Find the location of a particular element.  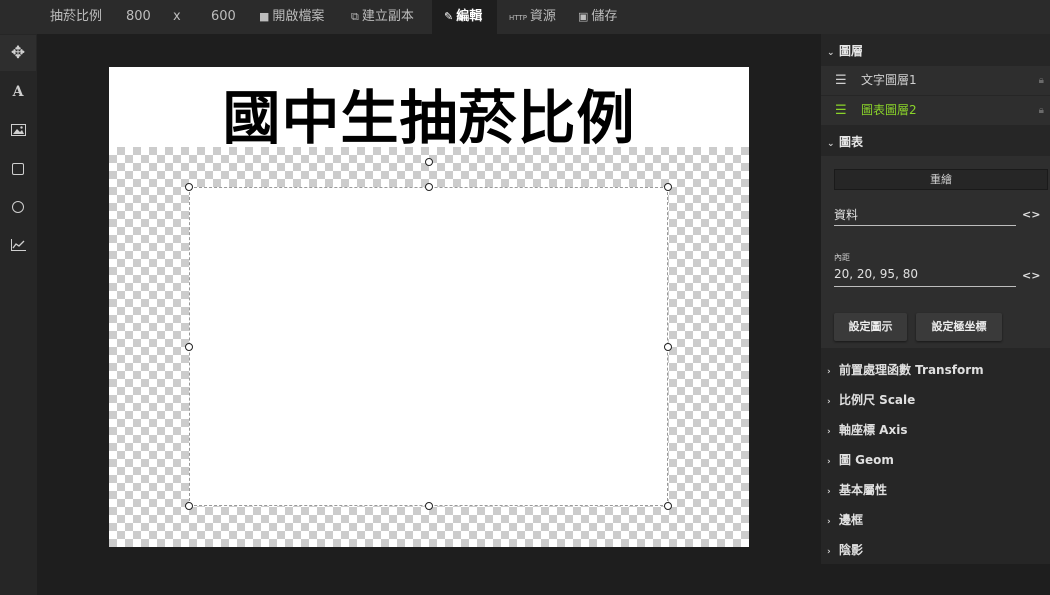

image-tool-icon is located at coordinates (18, 130).